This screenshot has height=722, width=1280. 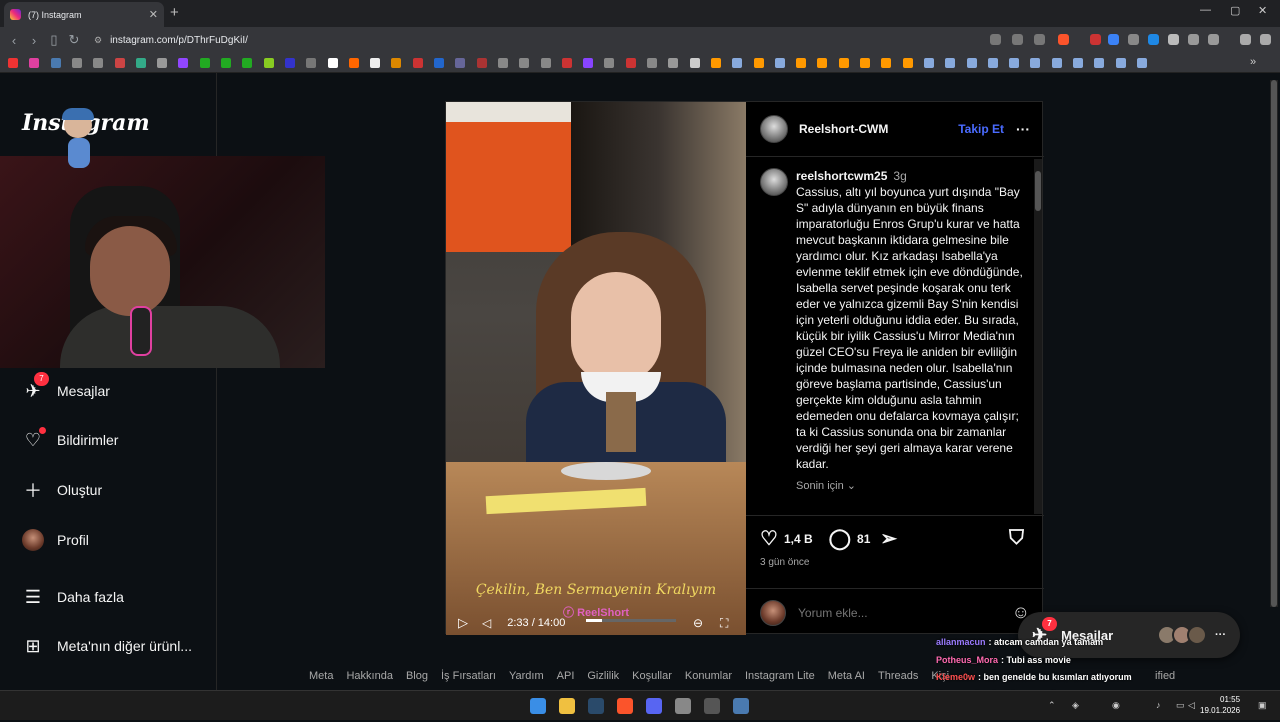 What do you see at coordinates (526, 676) in the screenshot?
I see `footer-link: Yardım` at bounding box center [526, 676].